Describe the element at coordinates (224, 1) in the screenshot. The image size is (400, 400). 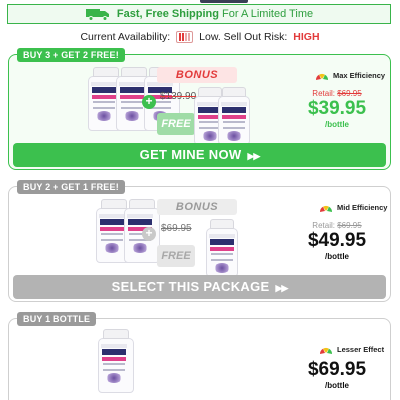
I see `top-bar-edge` at that location.